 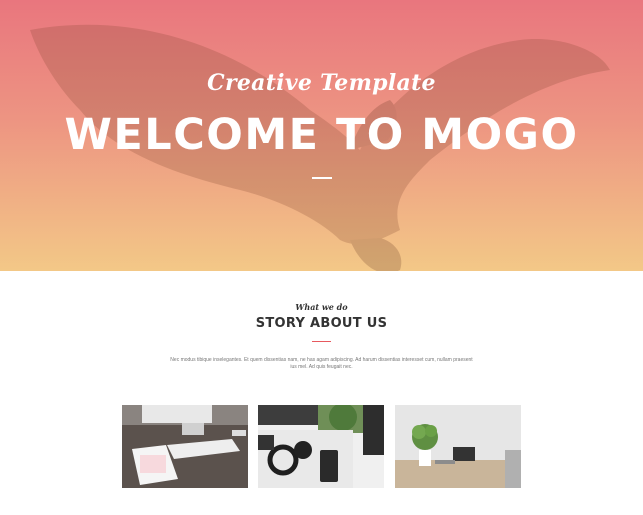 What do you see at coordinates (322, 178) in the screenshot?
I see `hero-divider` at bounding box center [322, 178].